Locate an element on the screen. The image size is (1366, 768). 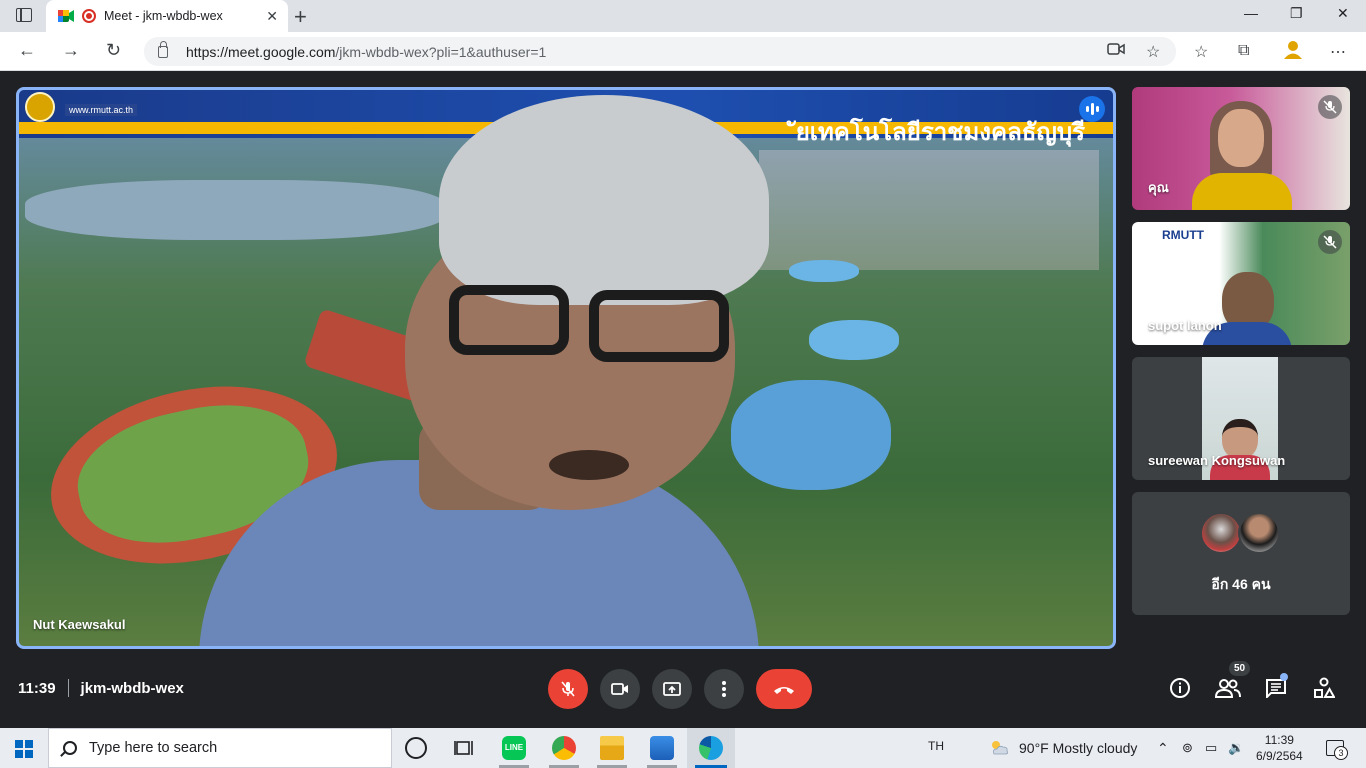
meeting-details: 11:39 jkm-wbdb-wex is located at coordinates (101, 688).